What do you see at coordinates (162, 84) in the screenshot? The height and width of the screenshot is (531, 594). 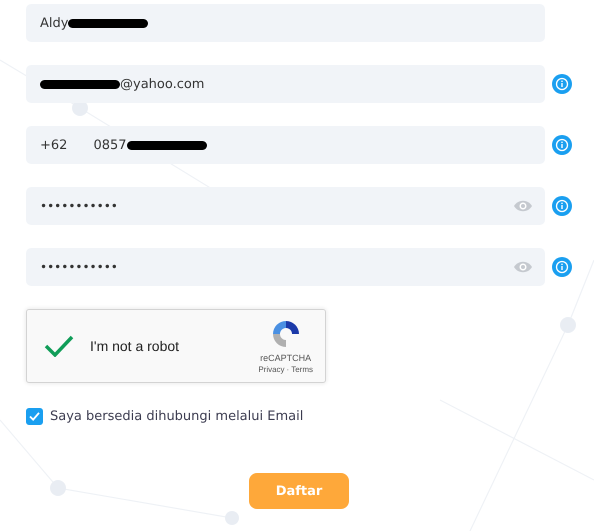 I see `field-value: @yahoo.com` at bounding box center [162, 84].